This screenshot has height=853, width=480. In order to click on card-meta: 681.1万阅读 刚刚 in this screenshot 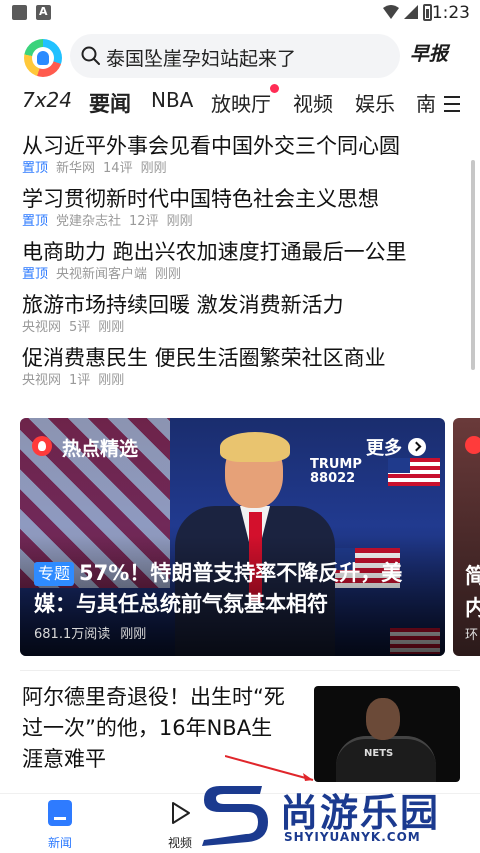, I will do `click(90, 632)`.